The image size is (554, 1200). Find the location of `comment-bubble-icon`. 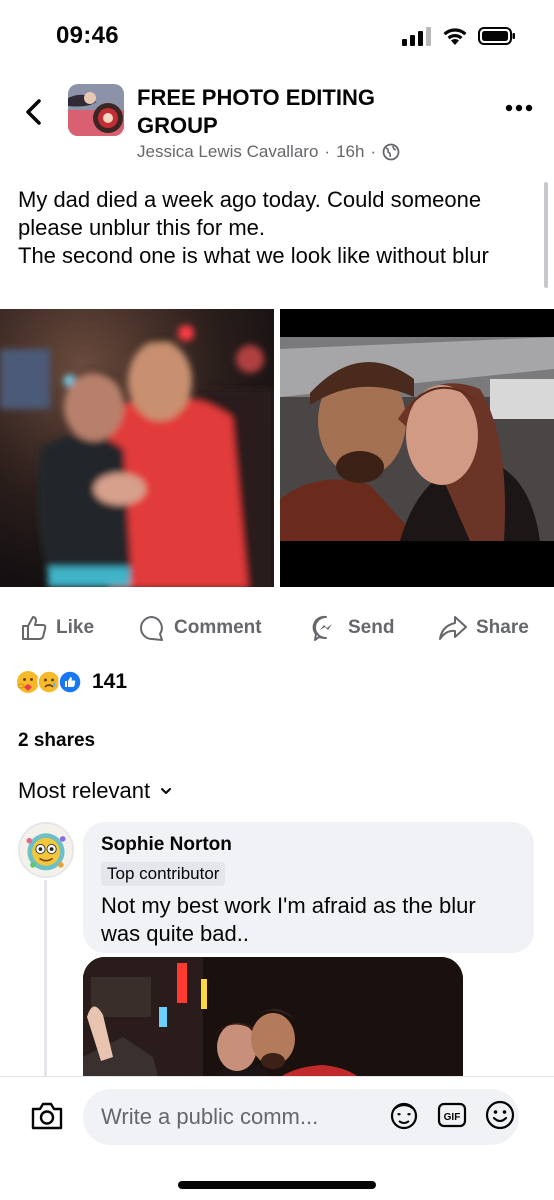

comment-bubble-icon is located at coordinates (151, 628).